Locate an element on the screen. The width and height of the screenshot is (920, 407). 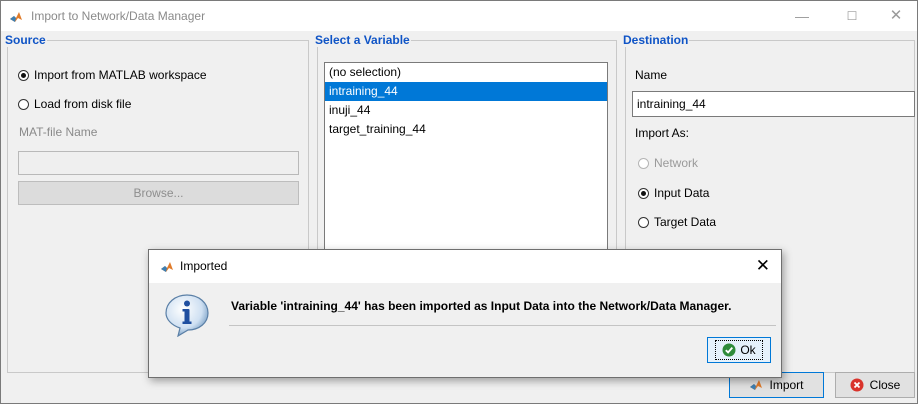
list-item: (no selection) is located at coordinates (466, 72).